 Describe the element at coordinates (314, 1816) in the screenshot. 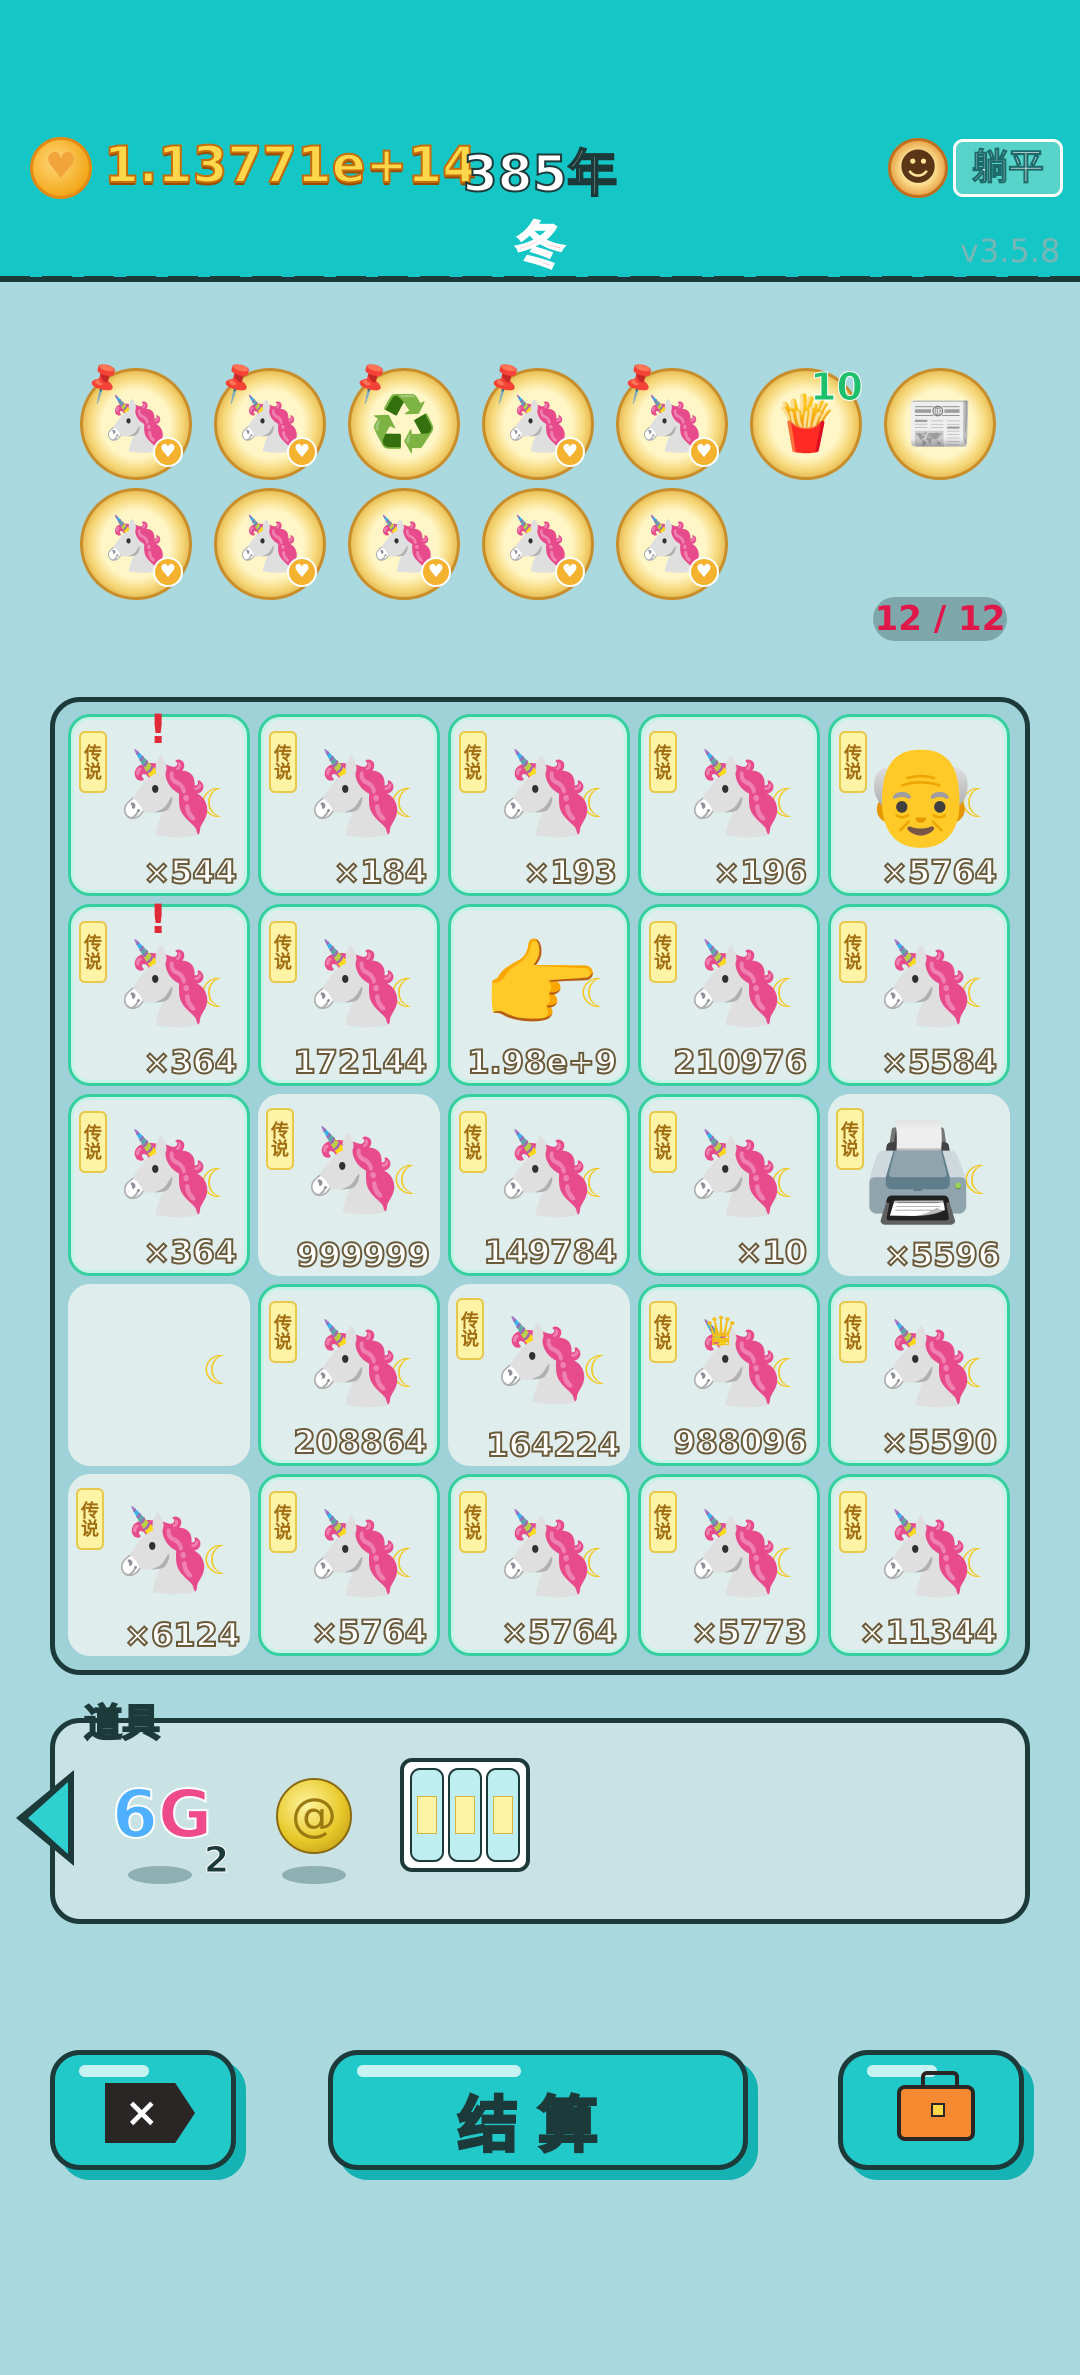

I see `golden-ball-icon` at that location.